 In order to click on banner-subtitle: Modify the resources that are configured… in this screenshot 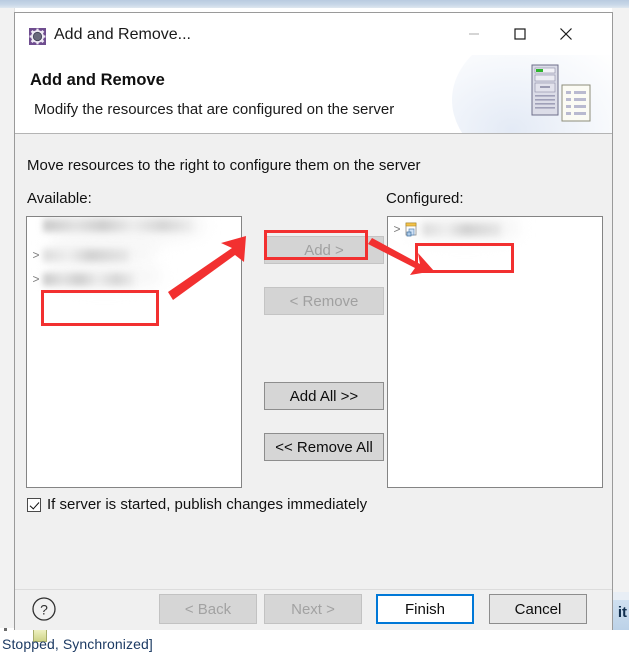, I will do `click(214, 109)`.